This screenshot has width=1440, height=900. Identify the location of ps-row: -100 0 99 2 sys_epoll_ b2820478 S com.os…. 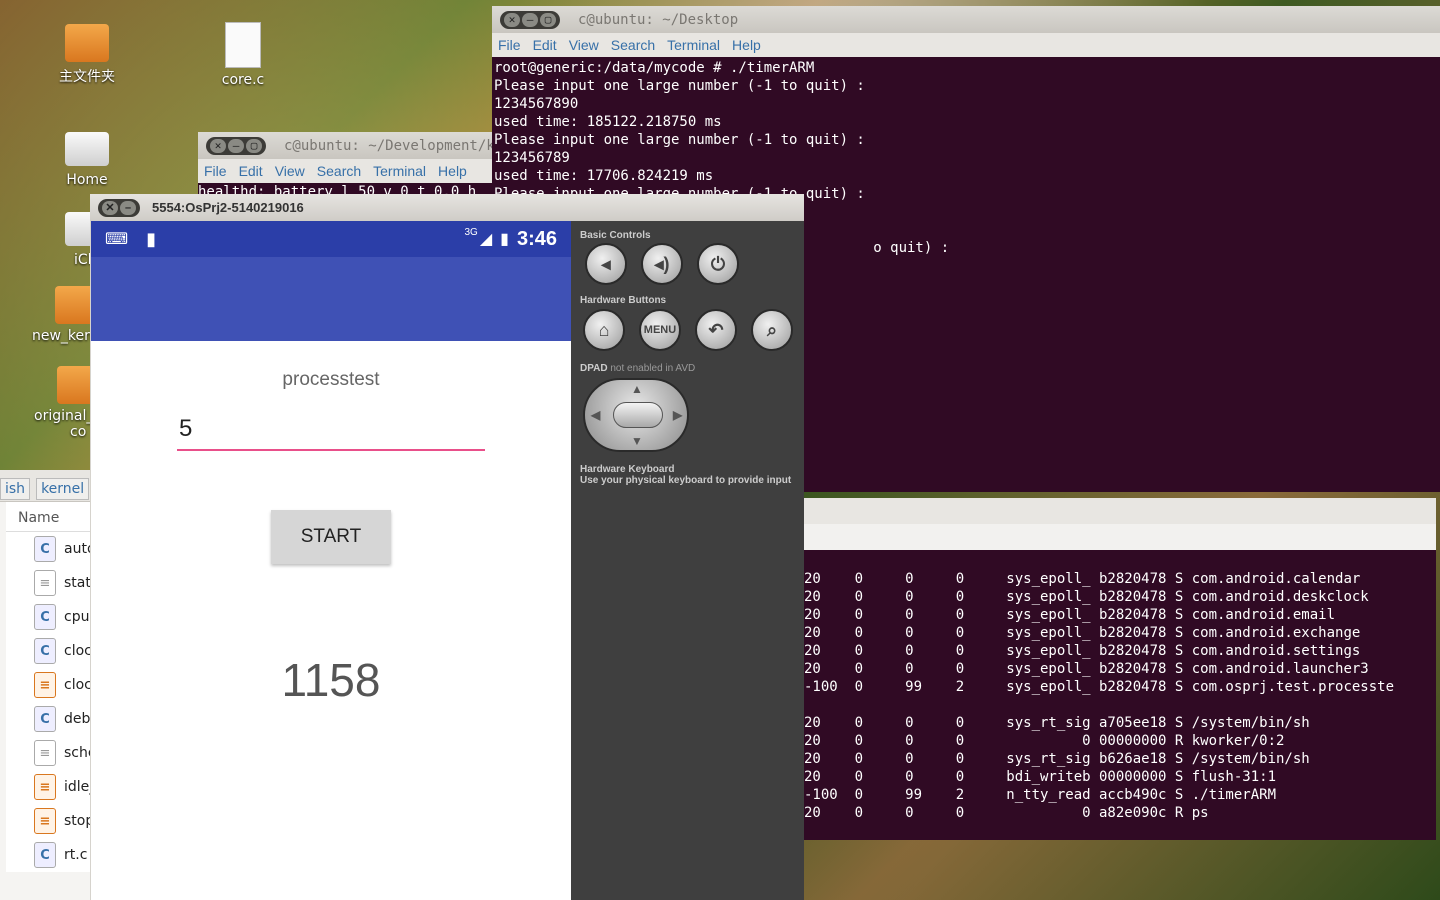
(1099, 687).